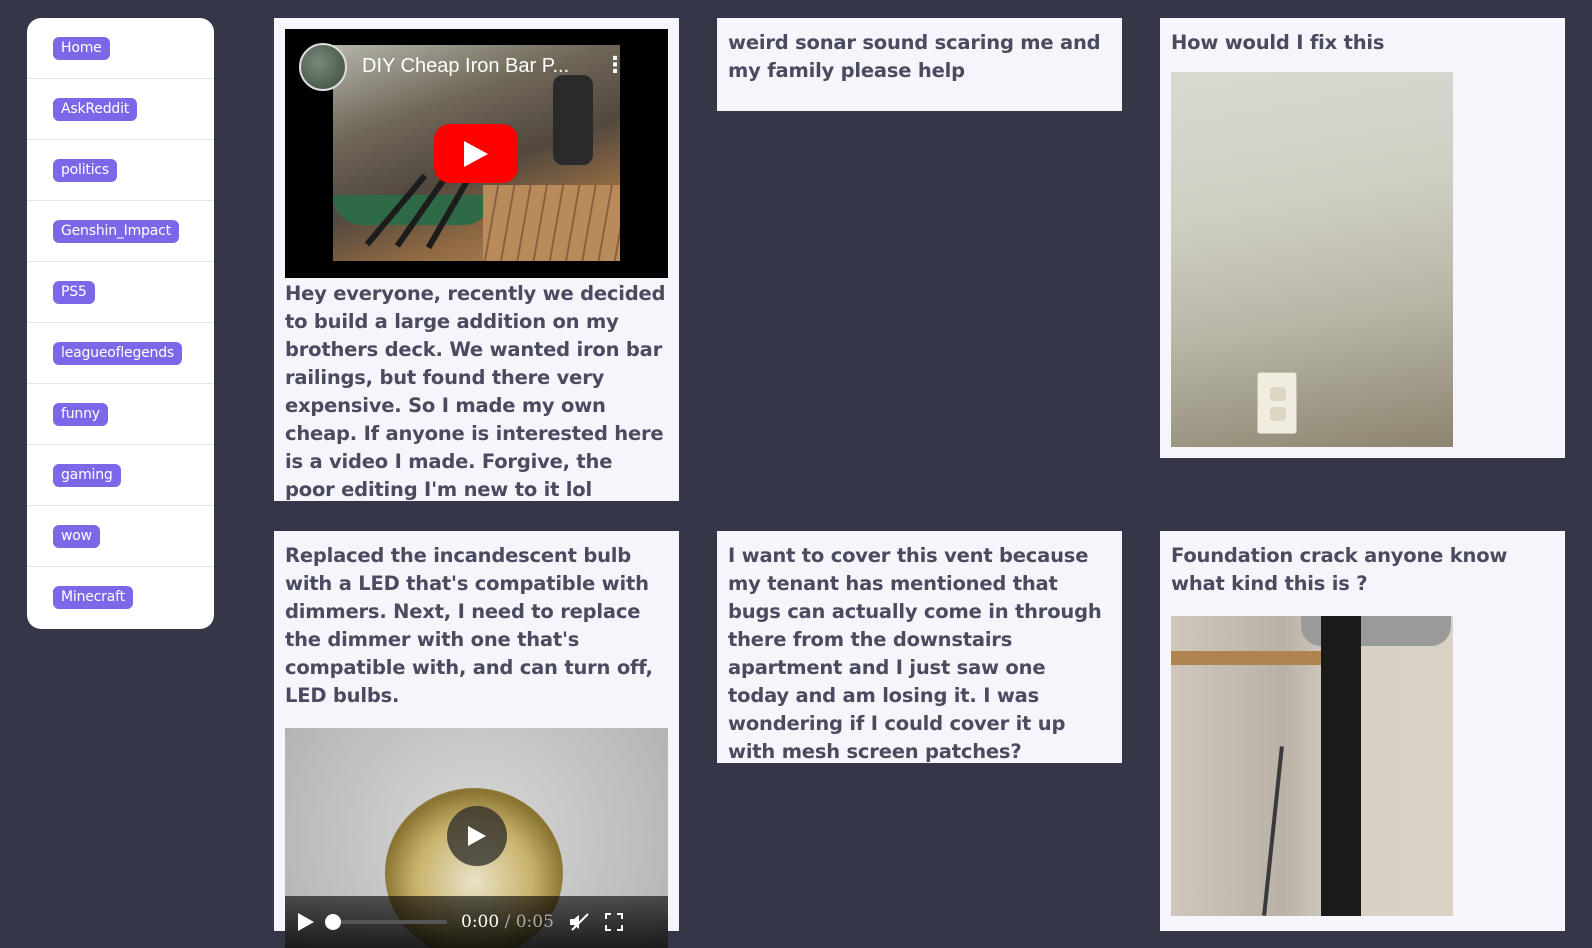 Image resolution: width=1592 pixels, height=948 pixels. What do you see at coordinates (120, 48) in the screenshot?
I see `sidebar-item-home: Home` at bounding box center [120, 48].